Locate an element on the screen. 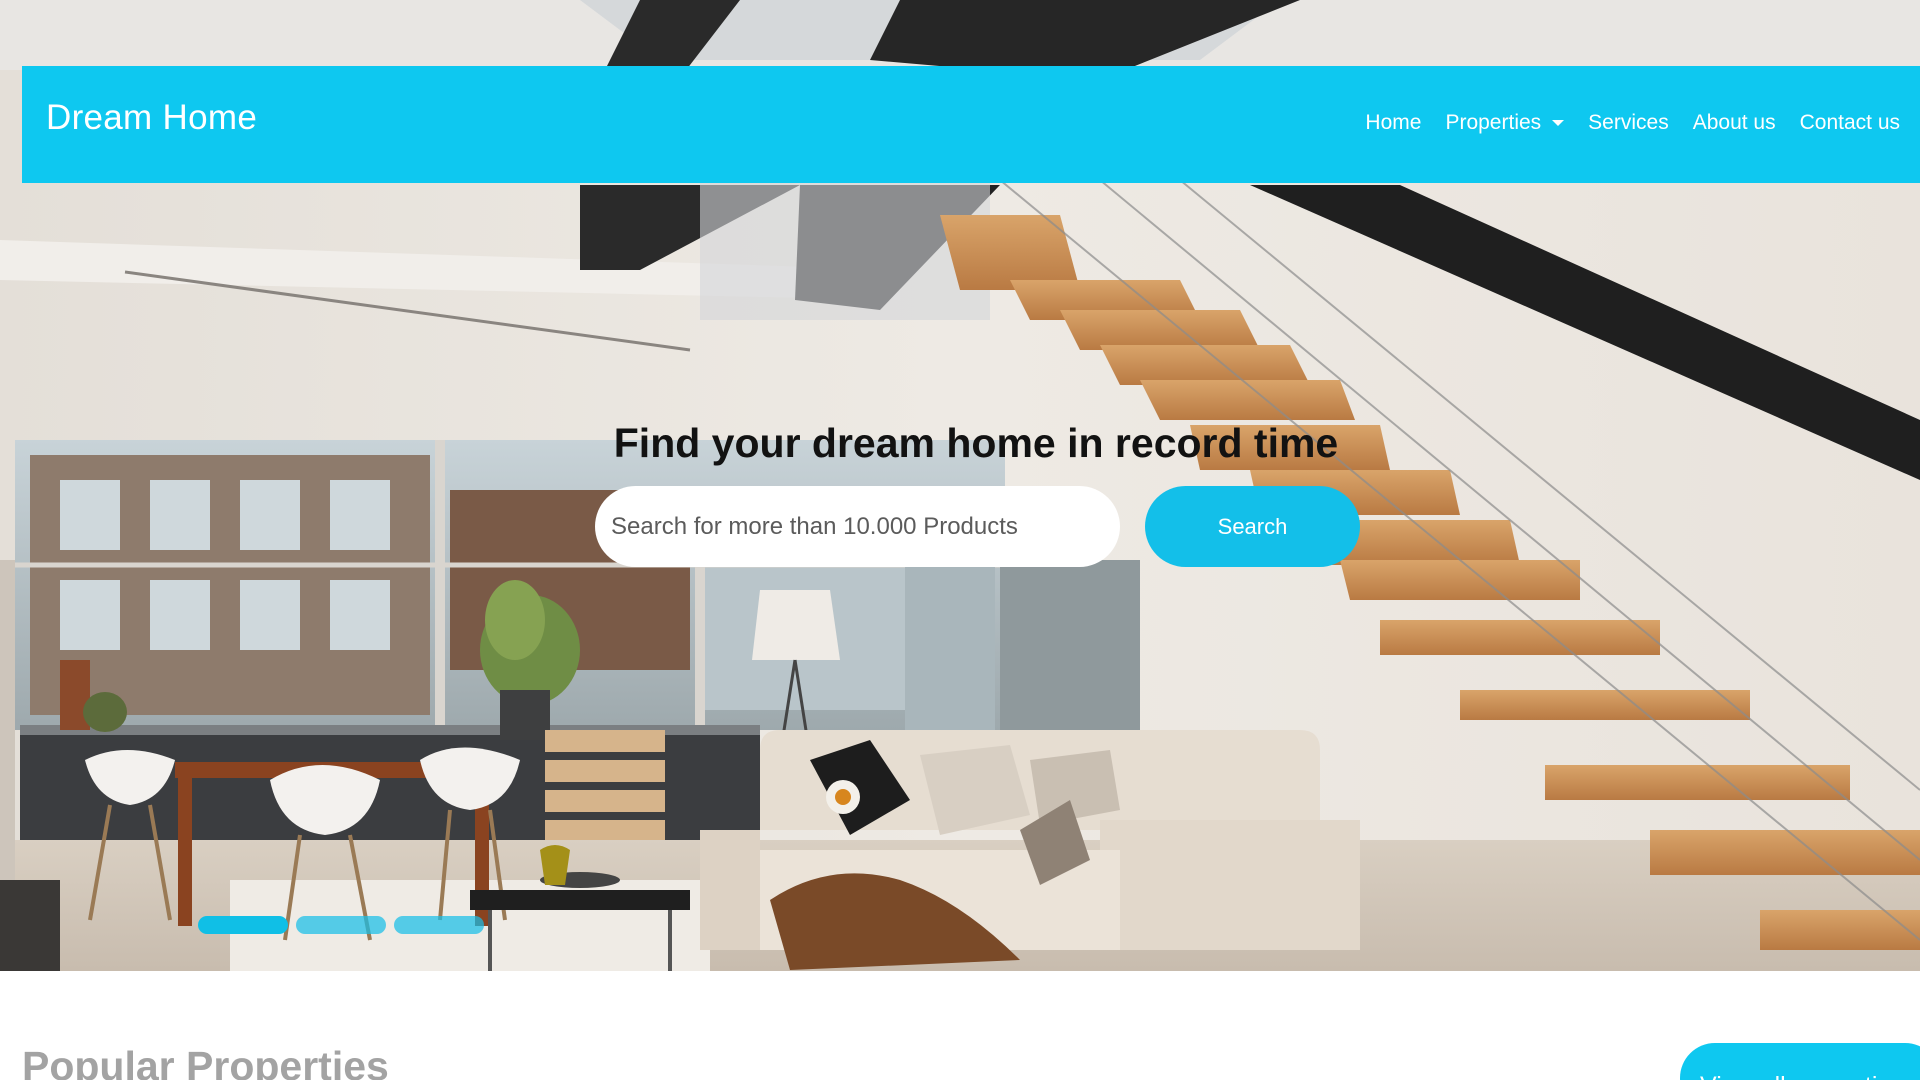 The height and width of the screenshot is (1080, 1920). view-all-properties-button: View all properties is located at coordinates (1800, 1061).